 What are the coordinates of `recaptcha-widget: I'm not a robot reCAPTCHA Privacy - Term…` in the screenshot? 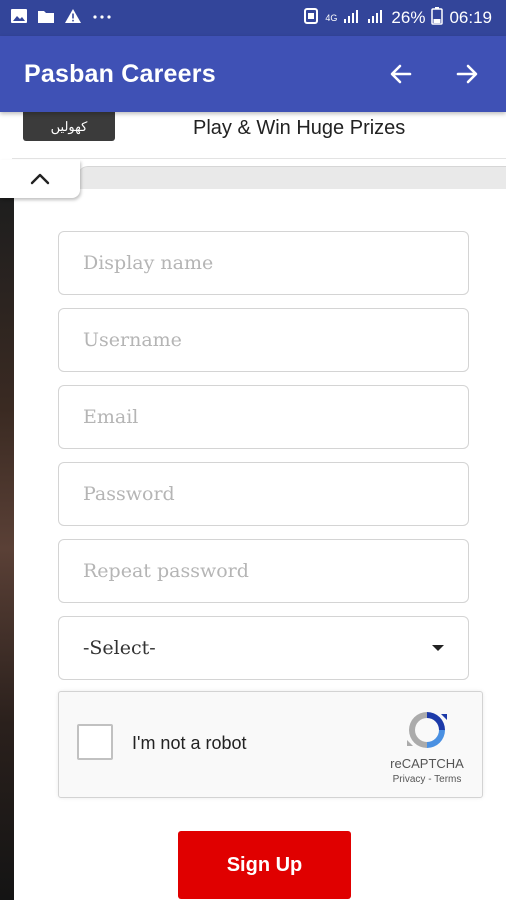 It's located at (270, 744).